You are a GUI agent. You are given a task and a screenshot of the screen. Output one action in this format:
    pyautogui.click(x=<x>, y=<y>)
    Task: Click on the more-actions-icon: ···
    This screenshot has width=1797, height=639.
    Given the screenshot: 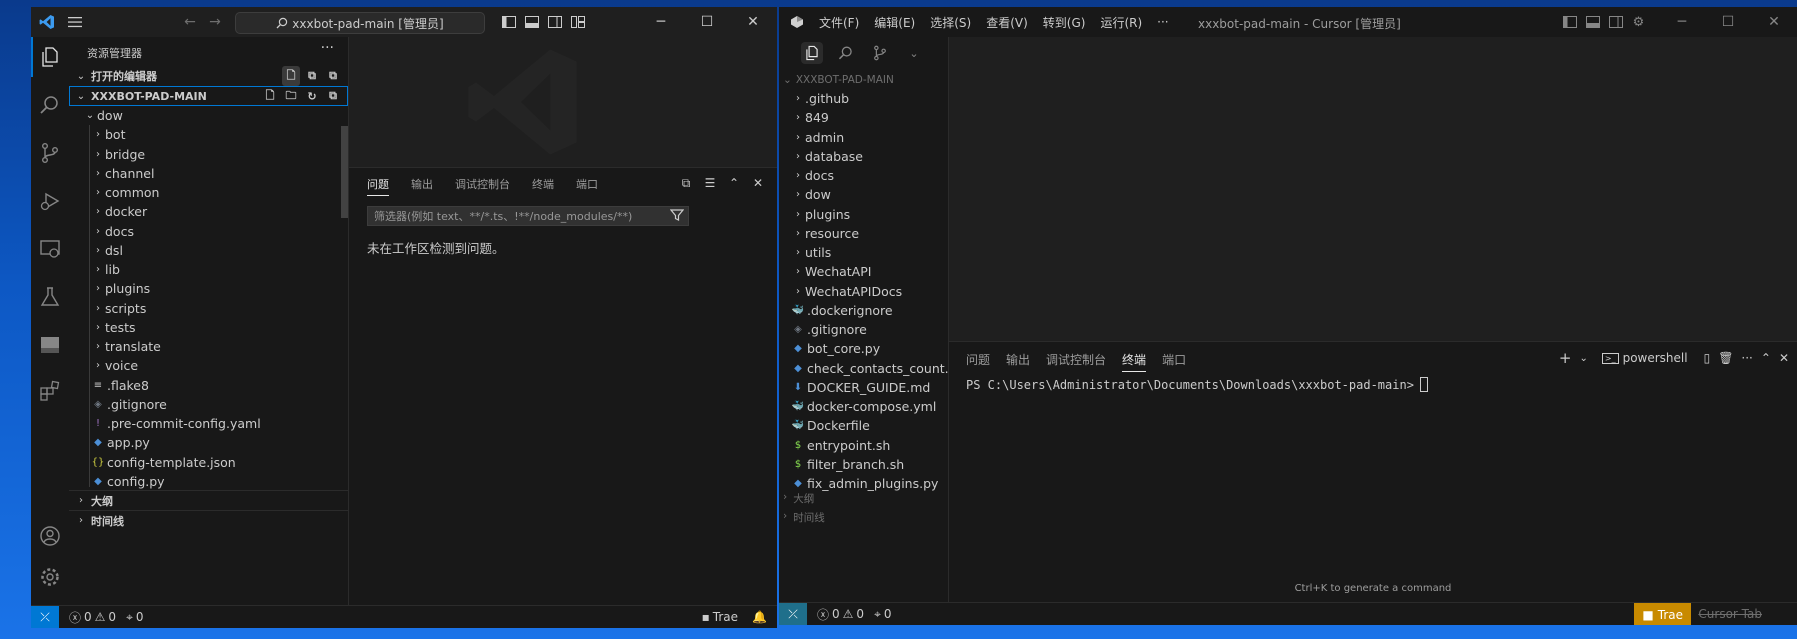 What is the action you would take?
    pyautogui.click(x=1746, y=358)
    